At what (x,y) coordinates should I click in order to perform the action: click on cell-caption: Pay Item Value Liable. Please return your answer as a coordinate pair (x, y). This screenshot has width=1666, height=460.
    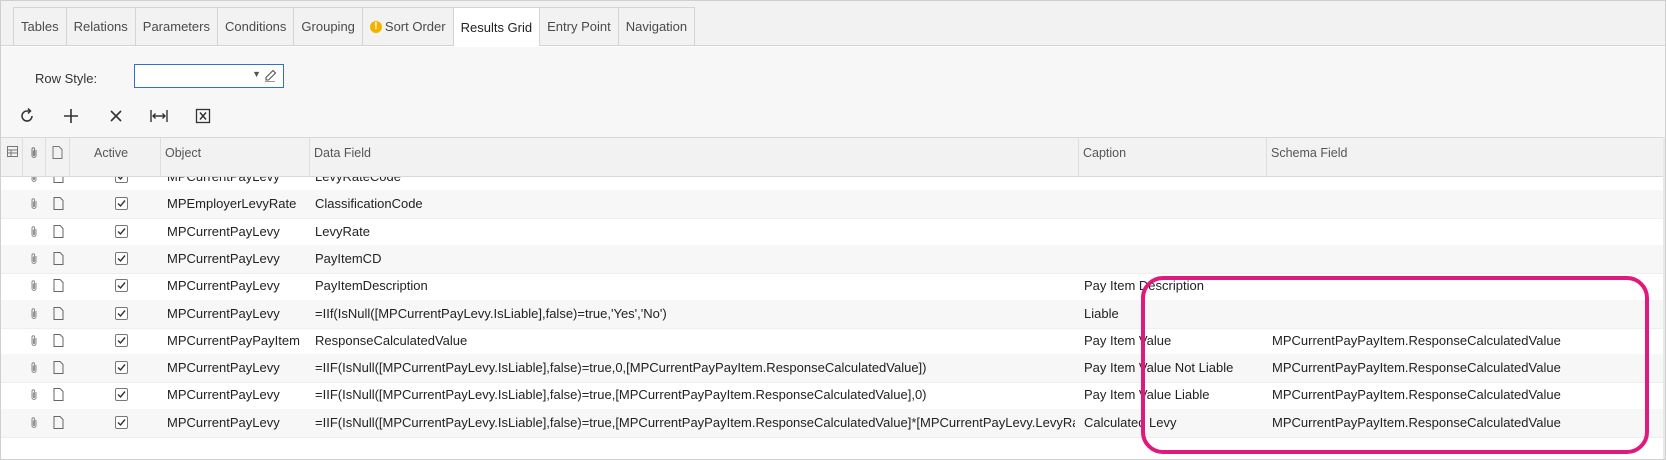
    Looking at the image, I should click on (1174, 395).